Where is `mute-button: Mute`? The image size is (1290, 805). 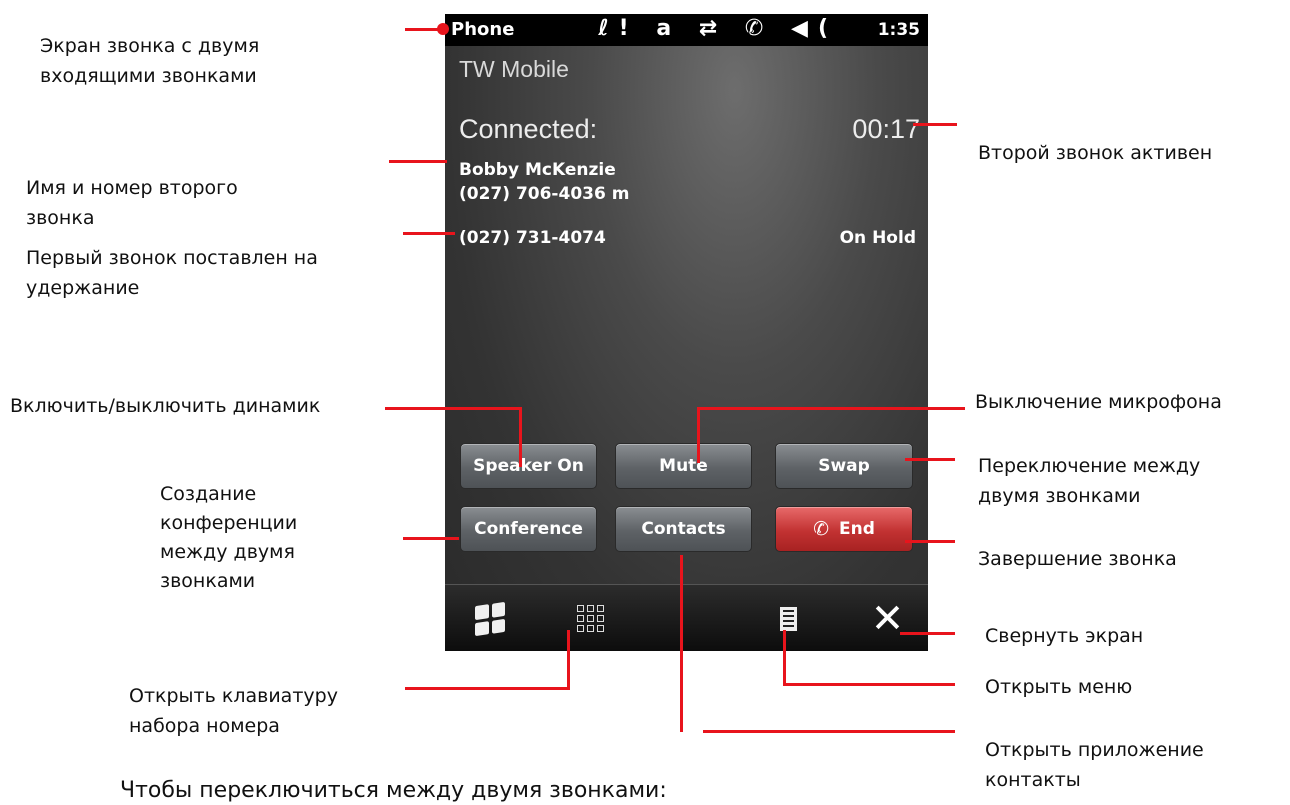 mute-button: Mute is located at coordinates (683, 466).